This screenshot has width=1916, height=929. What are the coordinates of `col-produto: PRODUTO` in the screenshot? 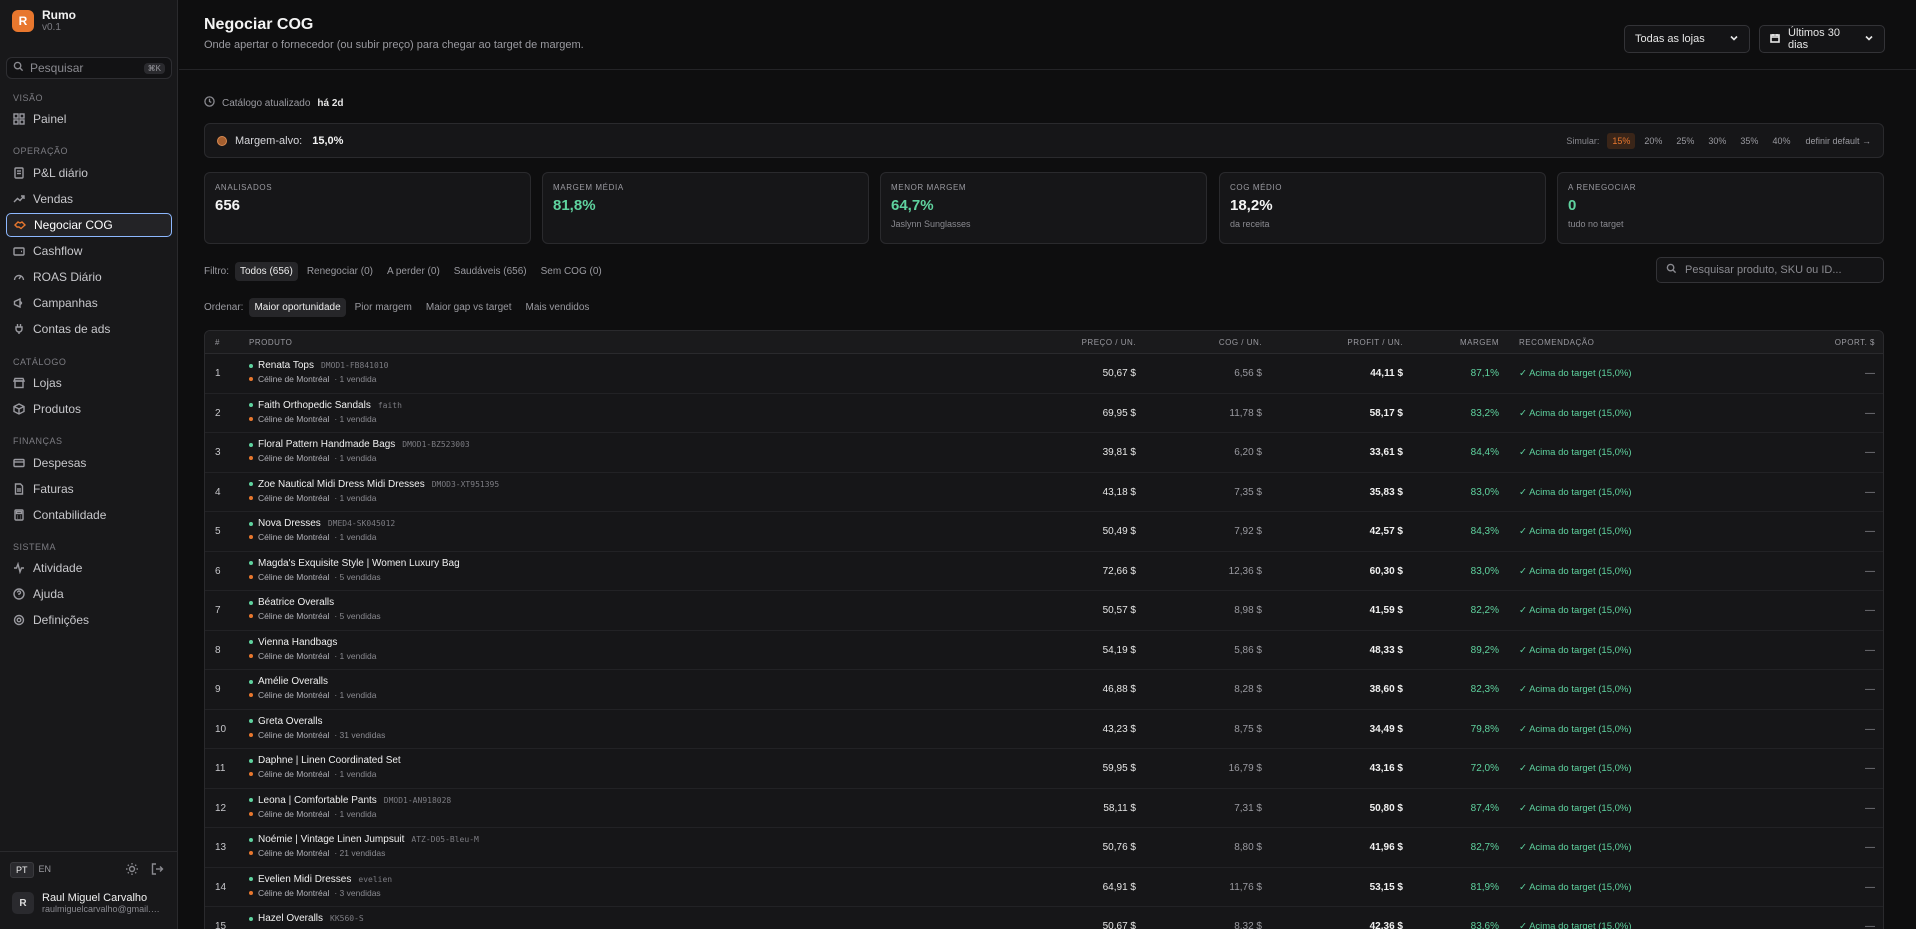 It's located at (270, 342).